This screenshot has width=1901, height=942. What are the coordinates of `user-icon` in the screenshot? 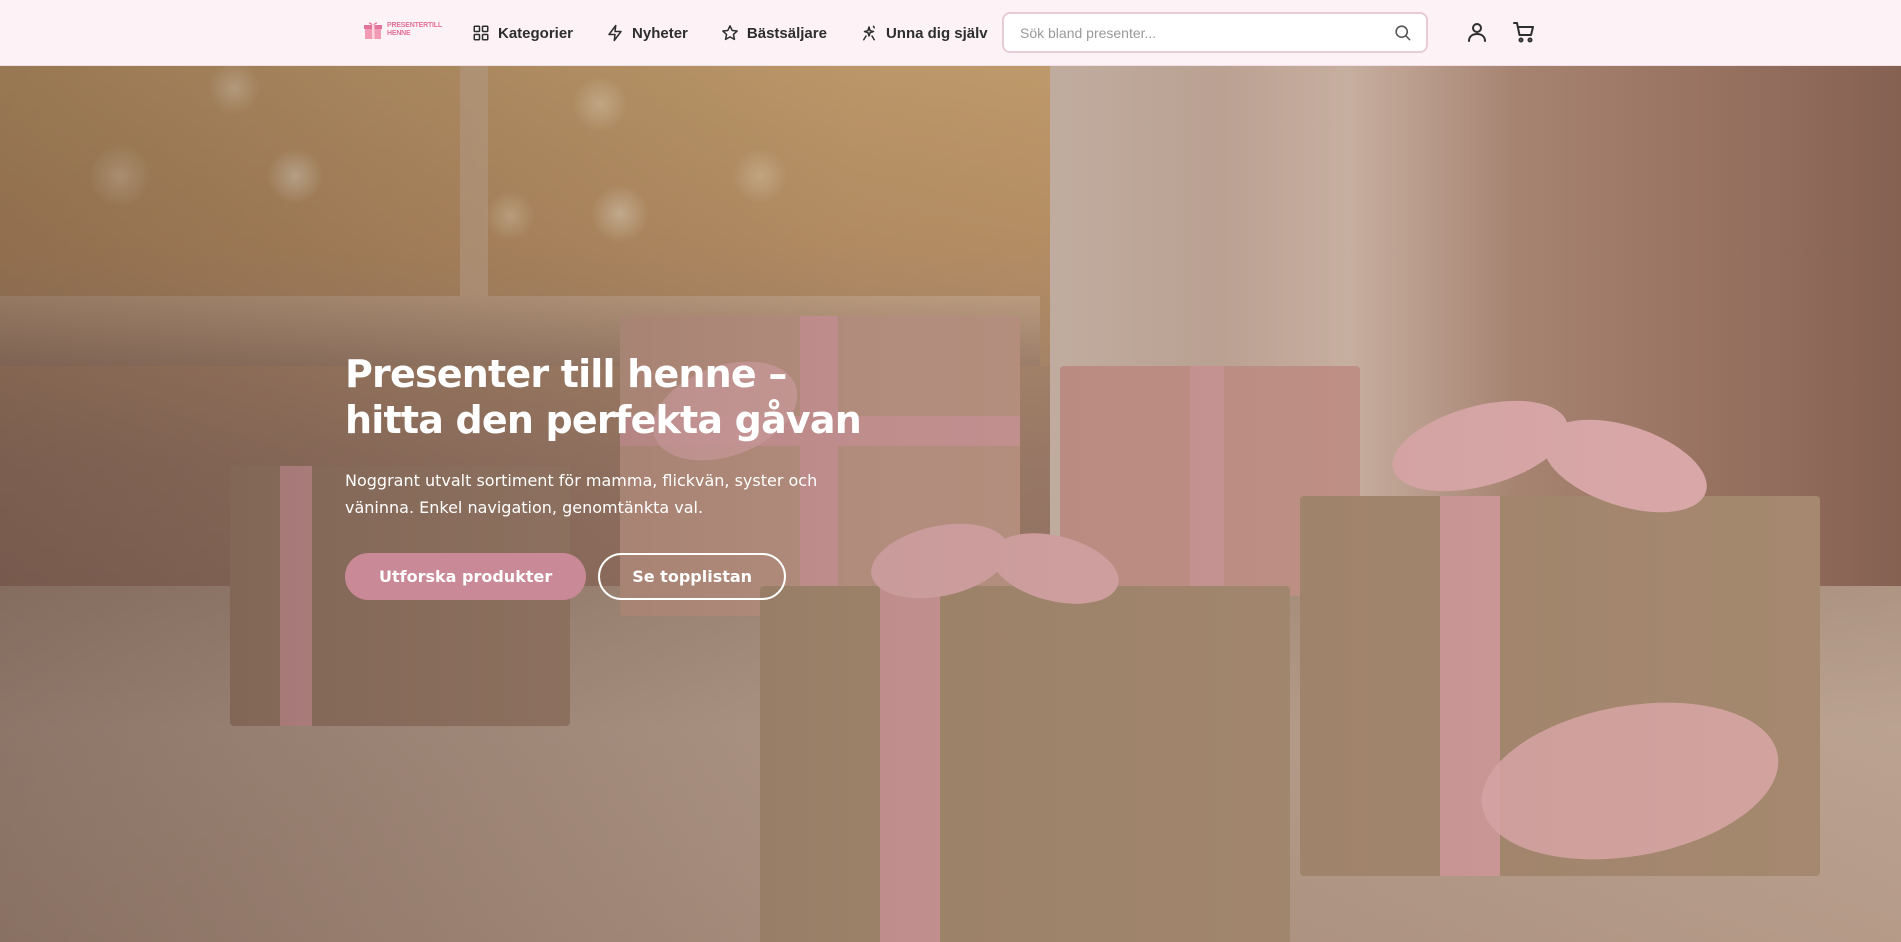 It's located at (1477, 32).